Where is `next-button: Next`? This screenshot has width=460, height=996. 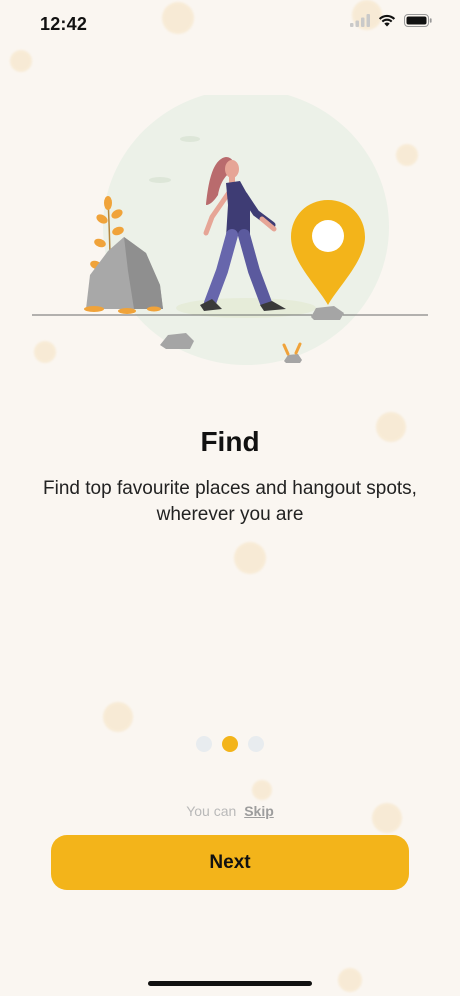 next-button: Next is located at coordinates (230, 862).